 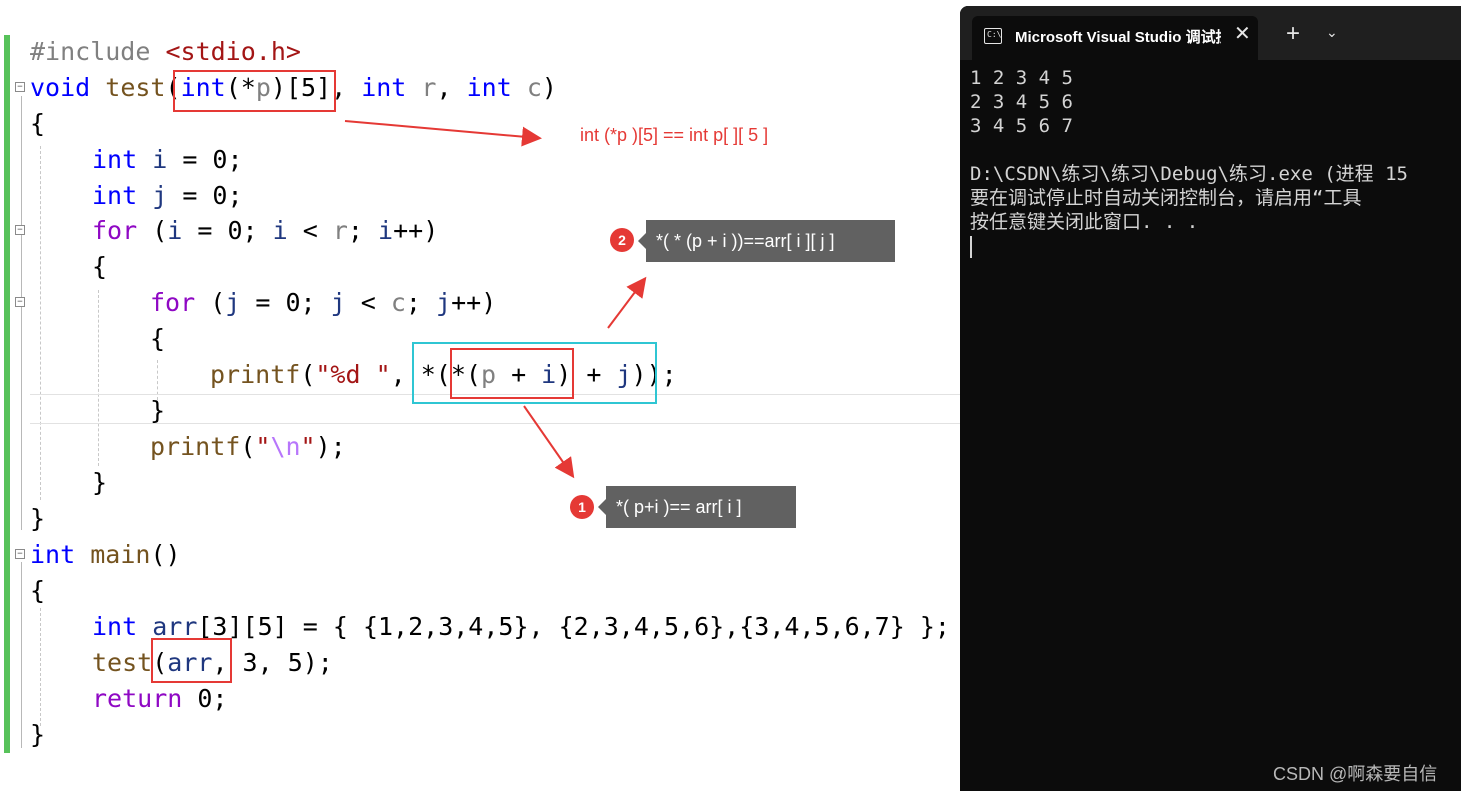 What do you see at coordinates (582, 507) in the screenshot?
I see `tip-1-badge: 1` at bounding box center [582, 507].